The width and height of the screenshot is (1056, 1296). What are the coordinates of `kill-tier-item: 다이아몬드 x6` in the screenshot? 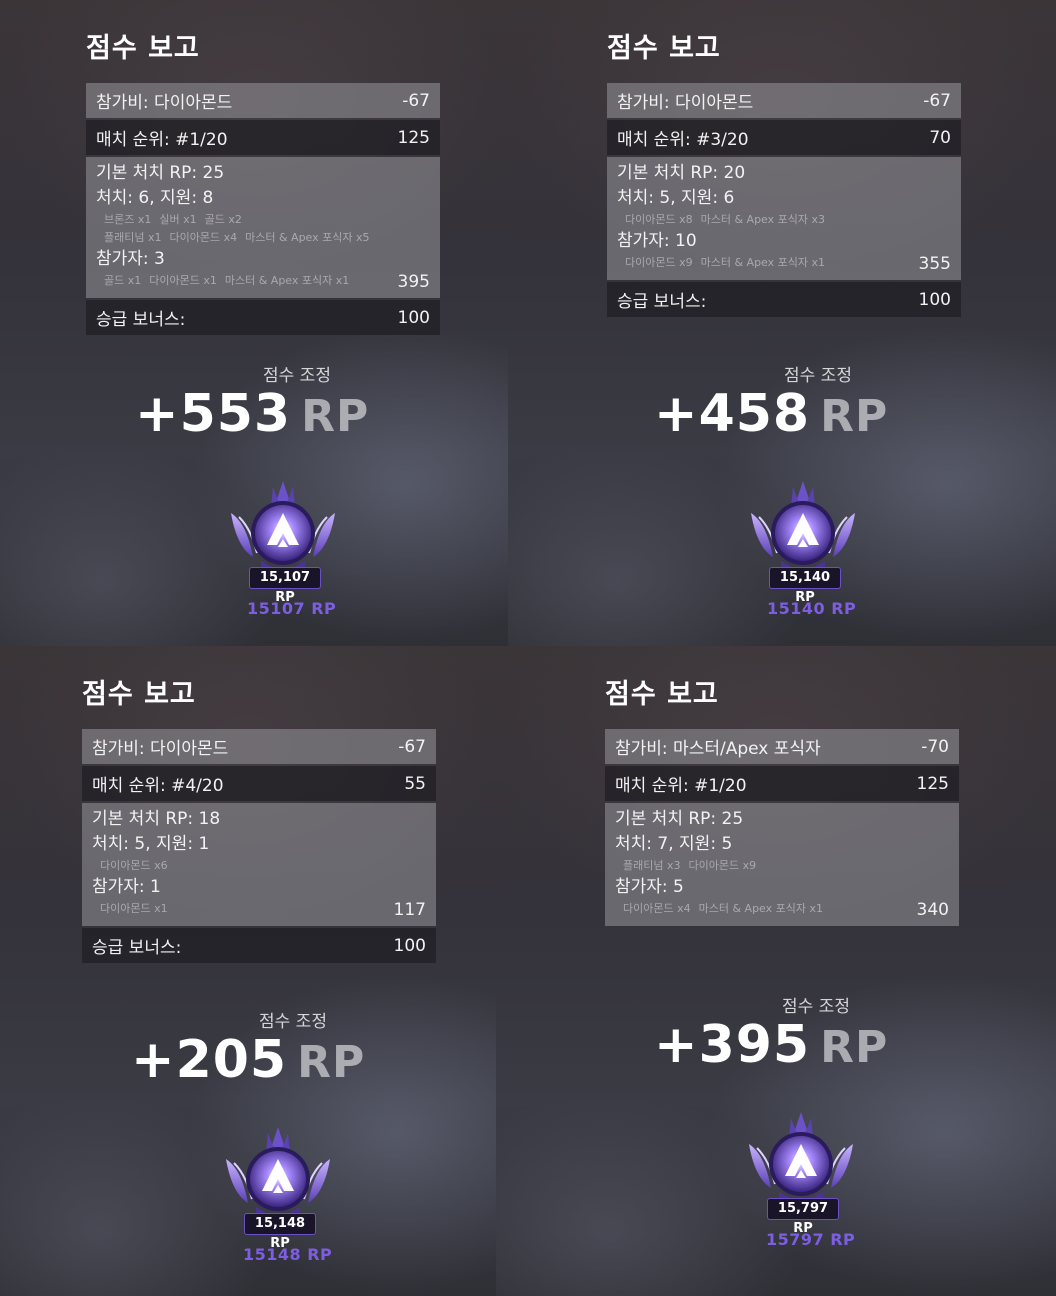 It's located at (134, 865).